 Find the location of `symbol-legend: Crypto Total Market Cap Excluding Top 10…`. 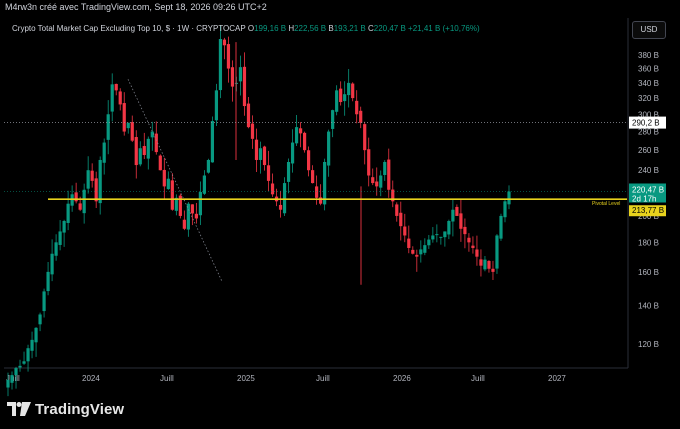

symbol-legend: Crypto Total Market Cap Excluding Top 10… is located at coordinates (246, 28).